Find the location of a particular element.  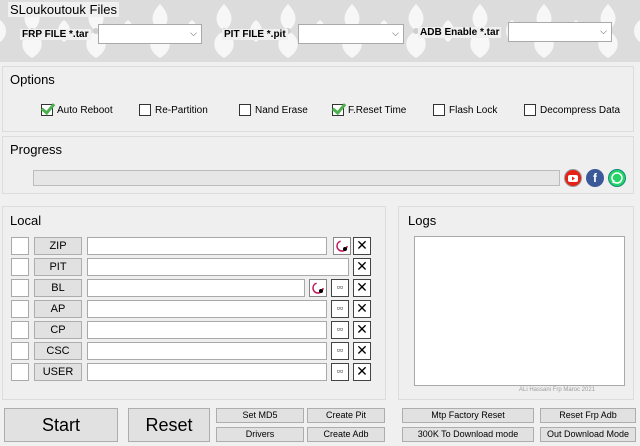

cp-row-checkbox is located at coordinates (20, 330).